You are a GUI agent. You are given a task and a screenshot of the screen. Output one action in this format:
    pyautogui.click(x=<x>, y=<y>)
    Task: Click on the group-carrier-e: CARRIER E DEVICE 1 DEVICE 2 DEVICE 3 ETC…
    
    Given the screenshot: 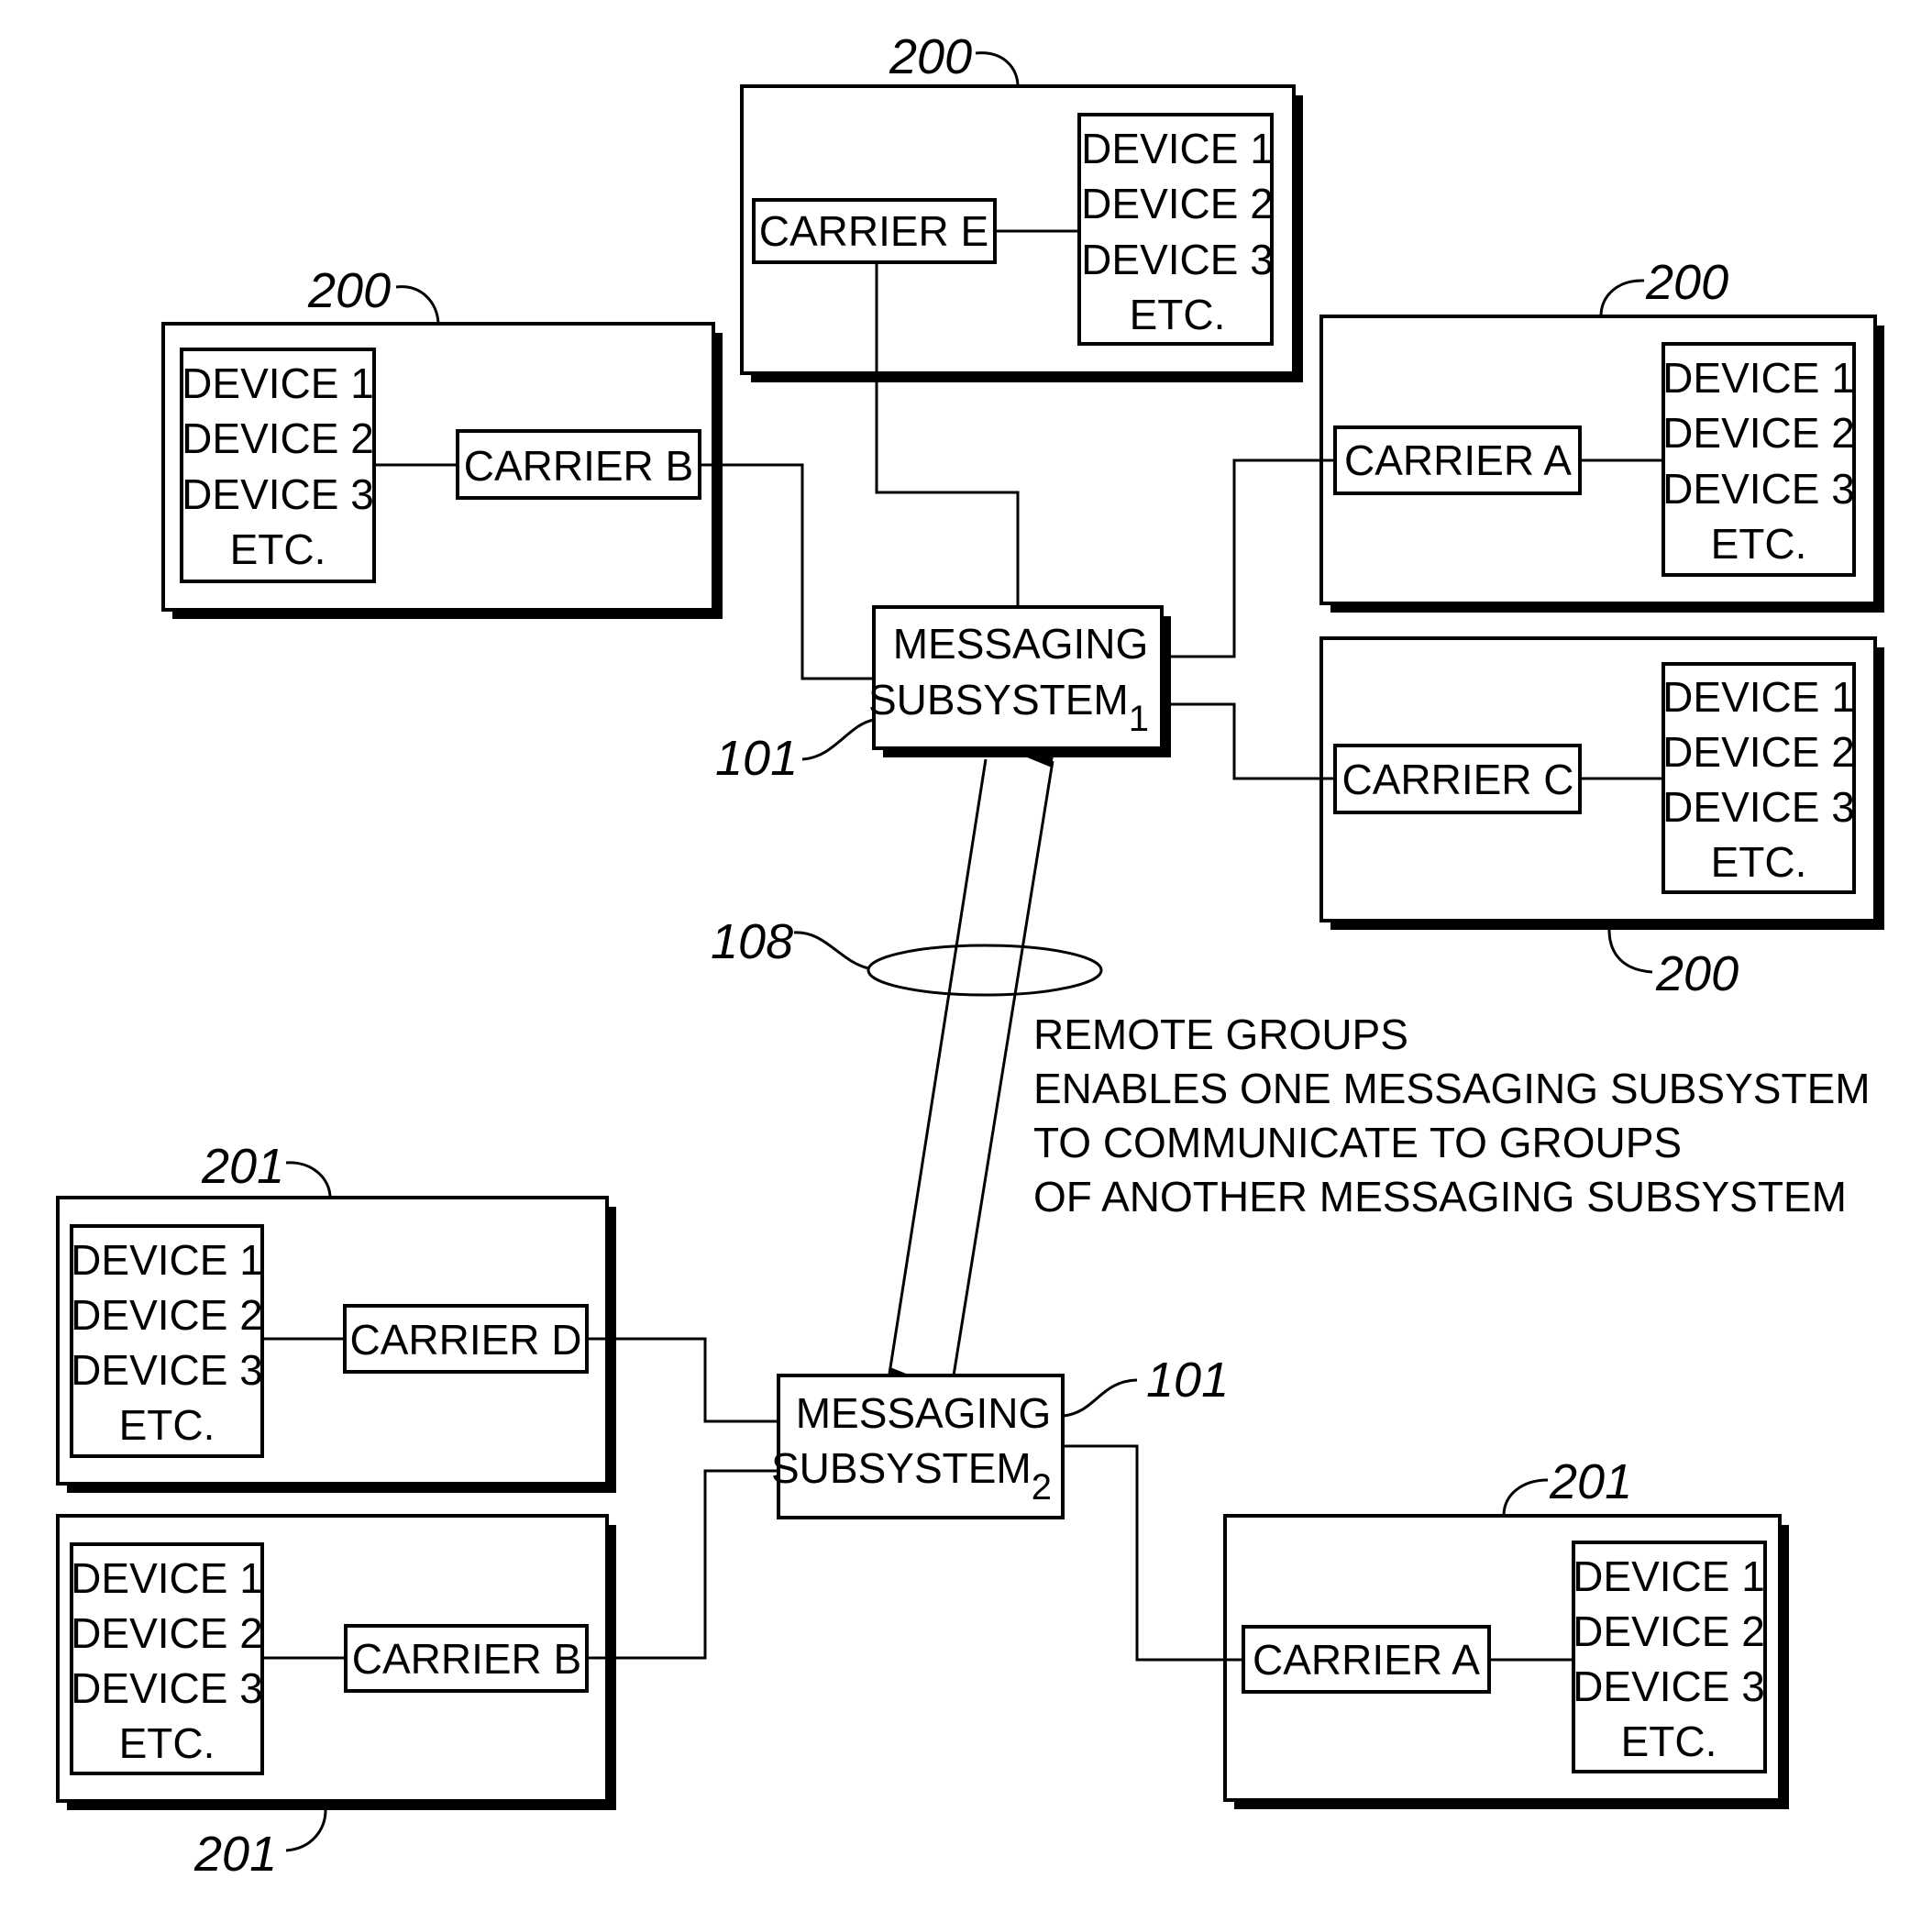 What is the action you would take?
    pyautogui.click(x=1021, y=205)
    